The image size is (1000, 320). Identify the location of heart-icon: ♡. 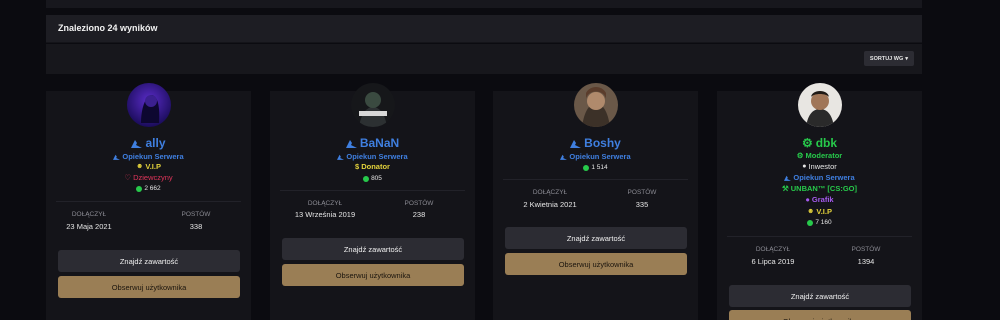
(128, 177).